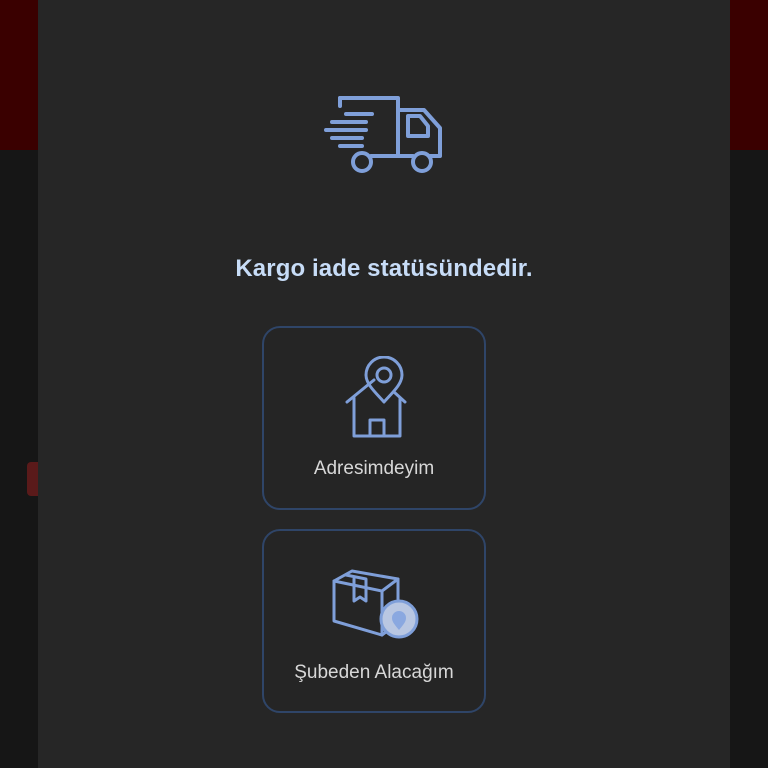 This screenshot has width=768, height=768. I want to click on option-pickup-branch-button: Şubeden Alacağım, so click(374, 621).